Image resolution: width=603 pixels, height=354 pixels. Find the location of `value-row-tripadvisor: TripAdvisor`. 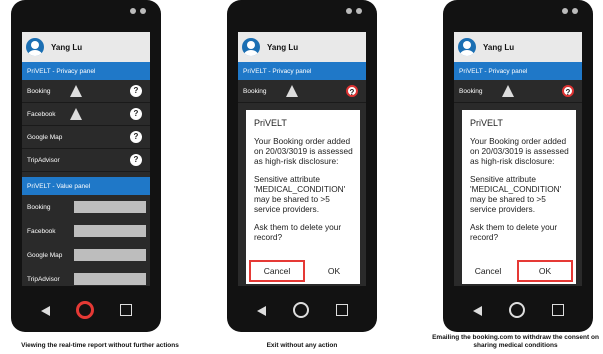

value-row-tripadvisor: TripAdvisor is located at coordinates (86, 276).